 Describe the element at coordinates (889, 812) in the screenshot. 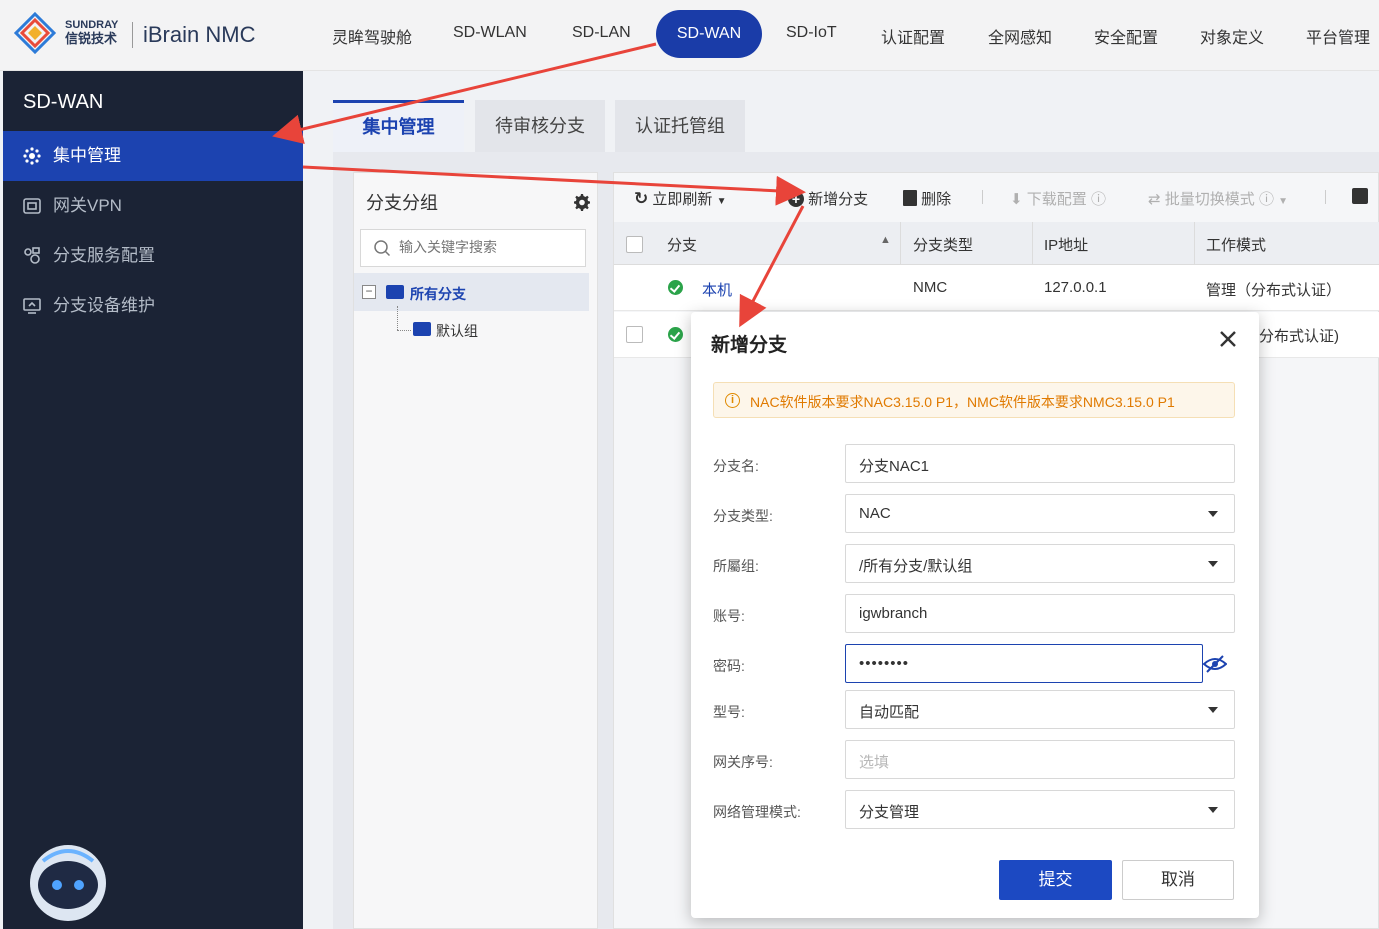

I see `field-value: 分支管理` at that location.